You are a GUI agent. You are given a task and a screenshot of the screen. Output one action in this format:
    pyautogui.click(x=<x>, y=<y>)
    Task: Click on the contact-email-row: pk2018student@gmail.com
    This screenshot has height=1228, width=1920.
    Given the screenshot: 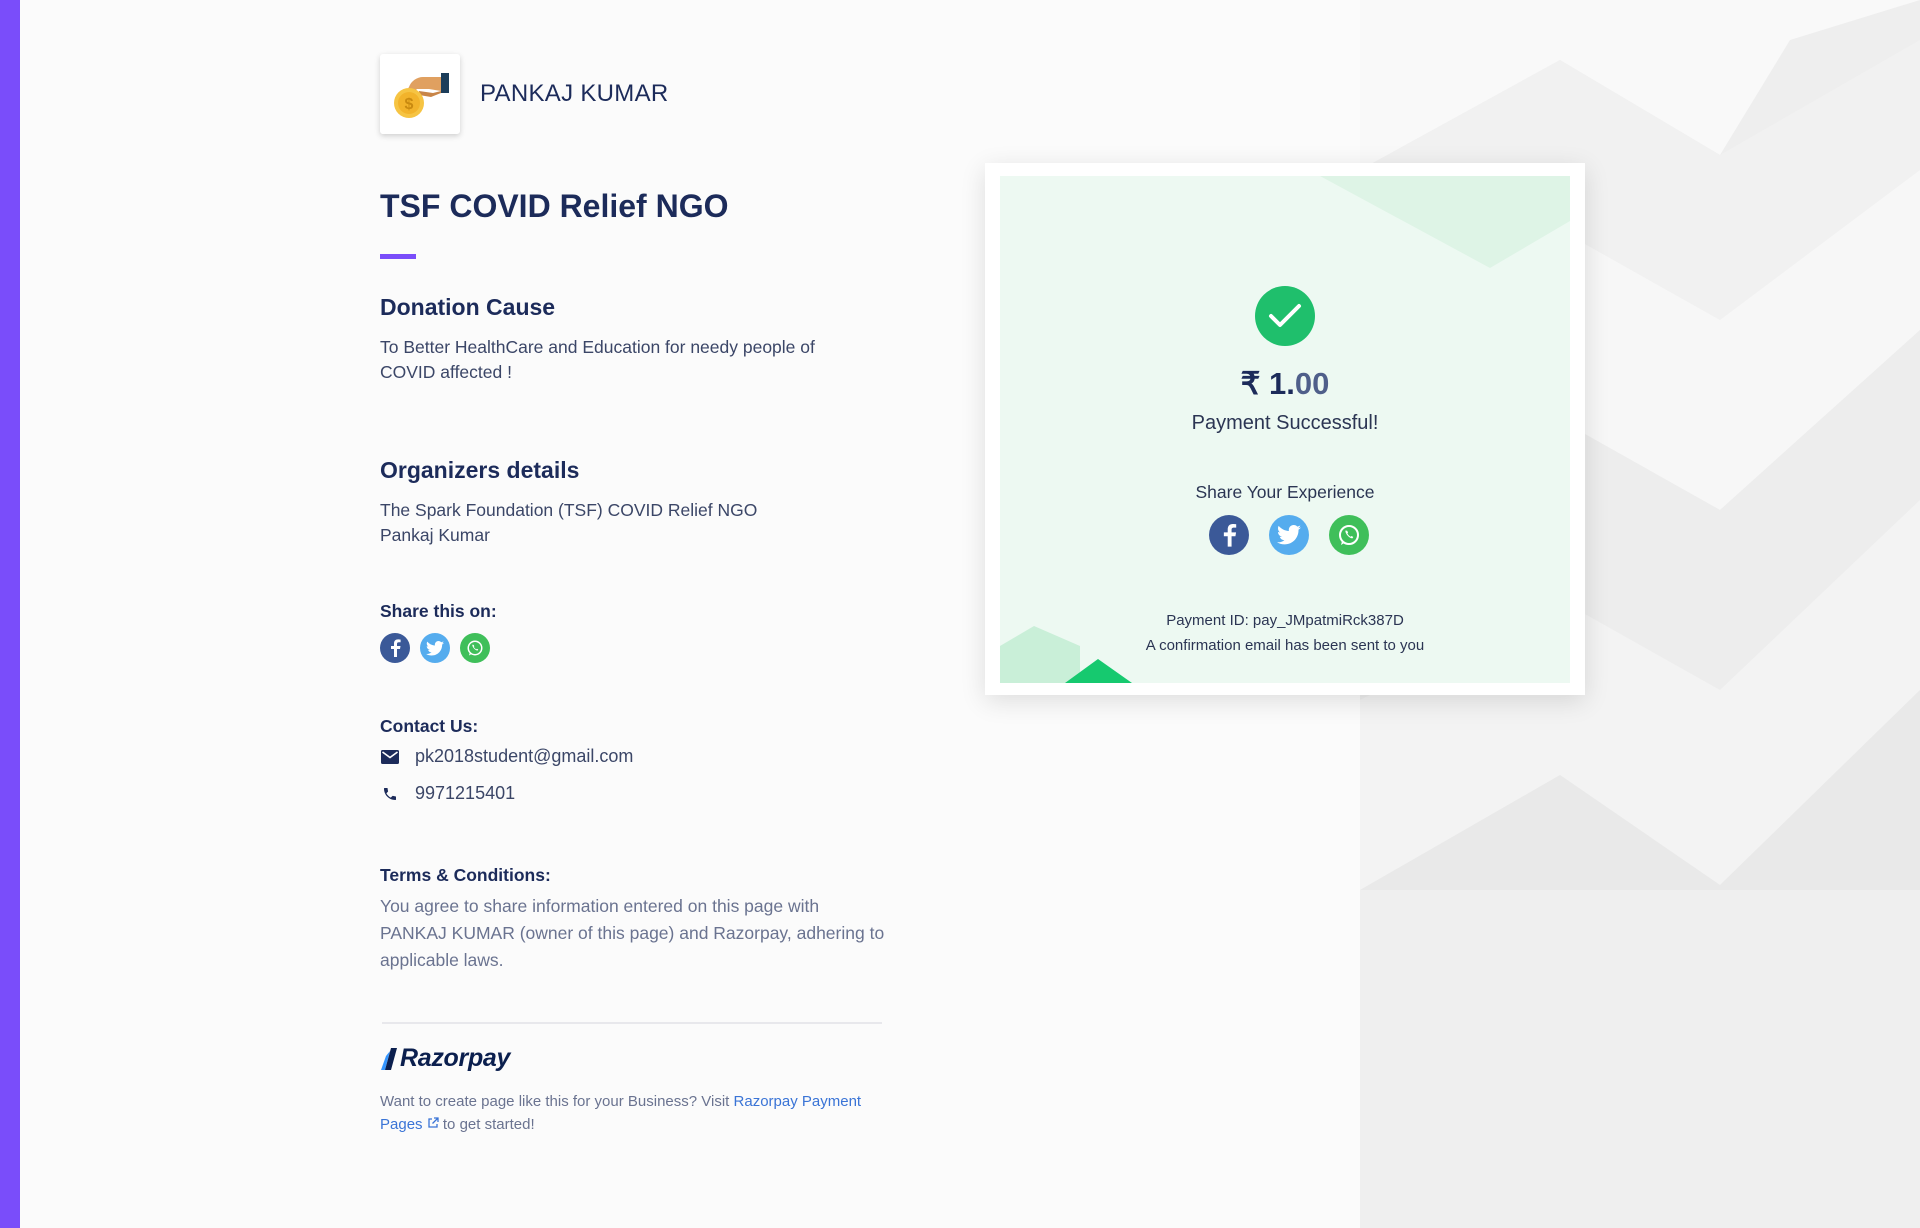 What is the action you would take?
    pyautogui.click(x=506, y=756)
    